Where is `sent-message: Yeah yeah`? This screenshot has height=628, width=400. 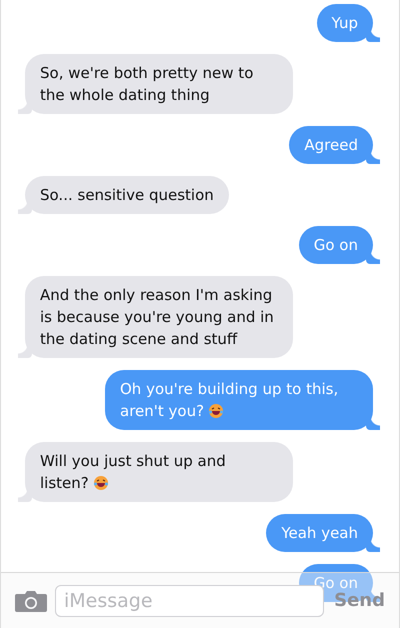 sent-message: Yeah yeah is located at coordinates (323, 533).